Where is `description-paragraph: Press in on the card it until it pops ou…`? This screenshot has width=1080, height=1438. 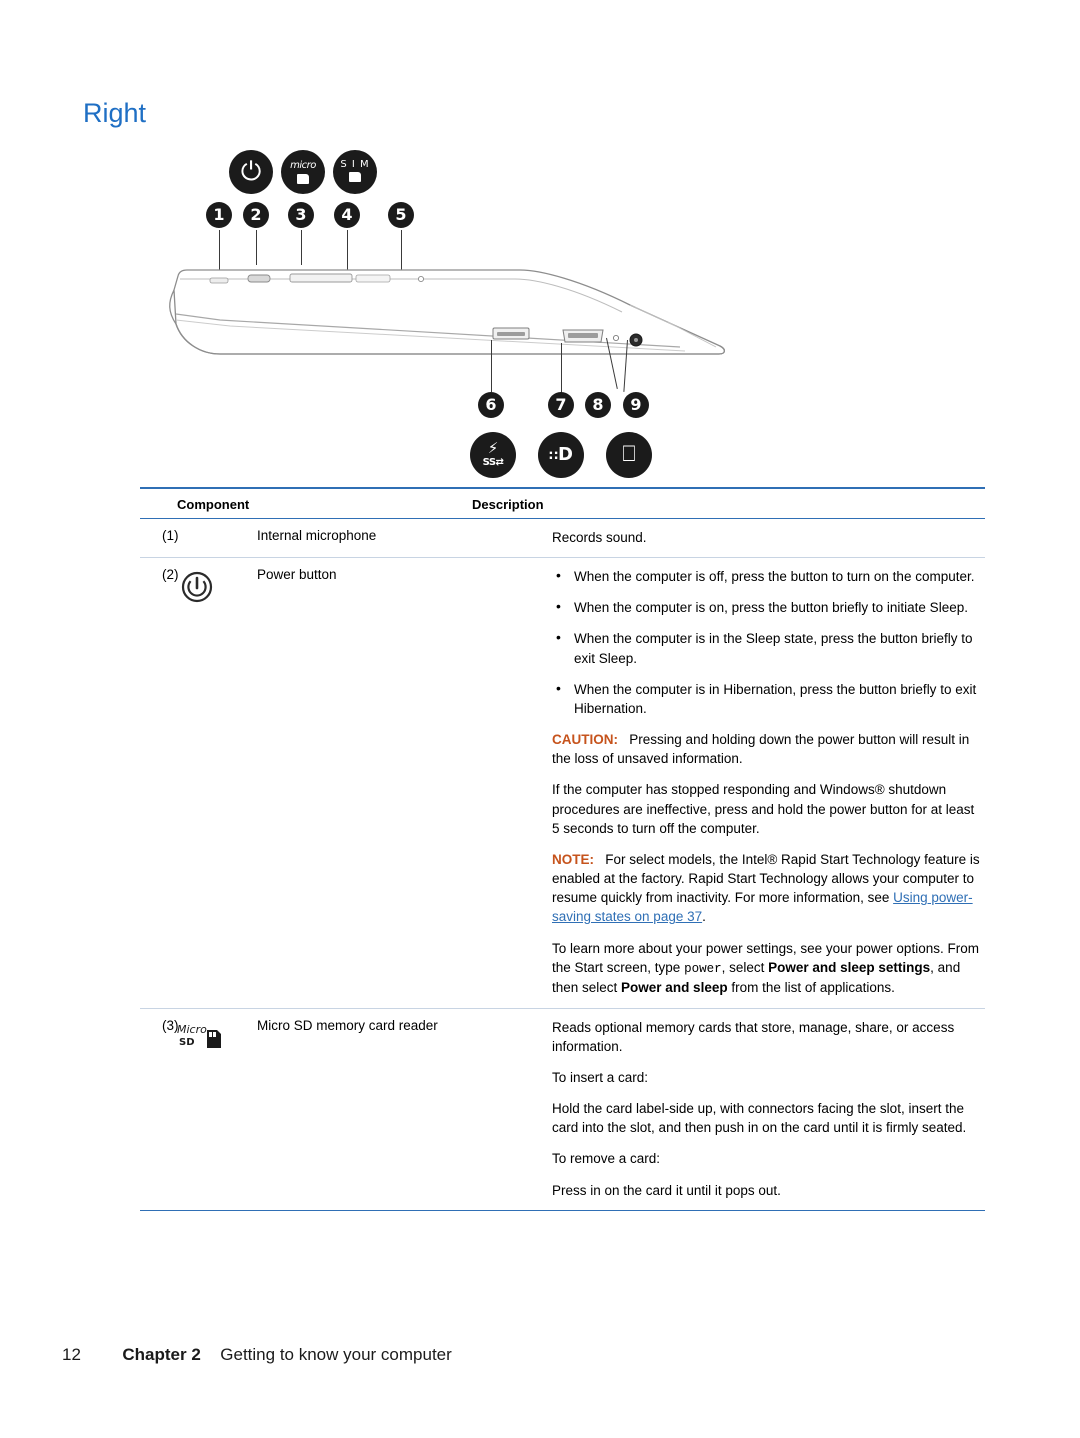 description-paragraph: Press in on the card it until it pops ou… is located at coordinates (666, 1190).